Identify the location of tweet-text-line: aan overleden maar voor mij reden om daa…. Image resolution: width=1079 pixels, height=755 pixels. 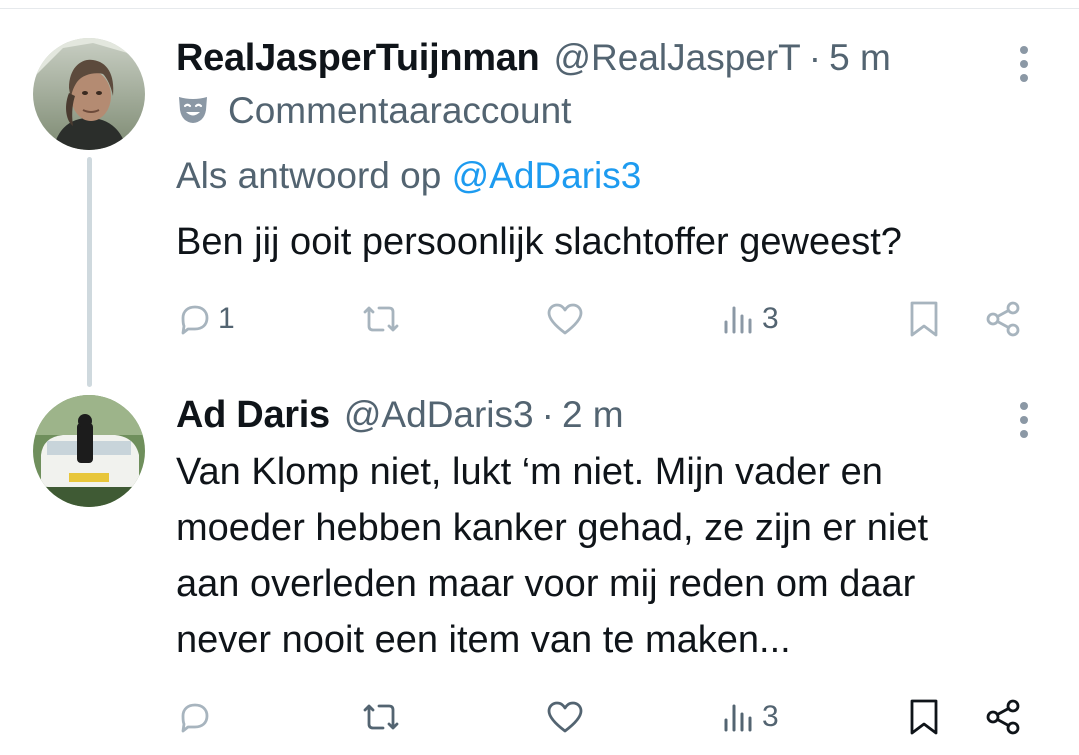
(546, 584).